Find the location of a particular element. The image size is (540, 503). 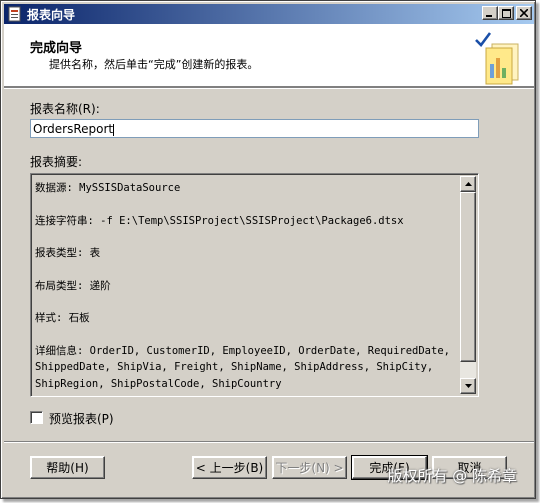

page-title: 完成向导 is located at coordinates (56, 48).